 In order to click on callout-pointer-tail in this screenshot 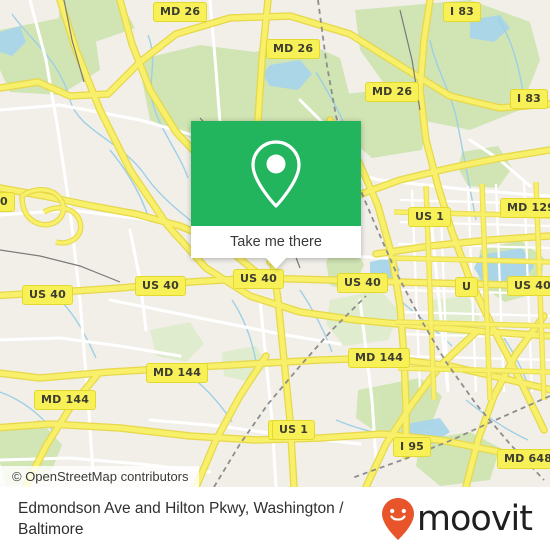, I will do `click(276, 263)`.